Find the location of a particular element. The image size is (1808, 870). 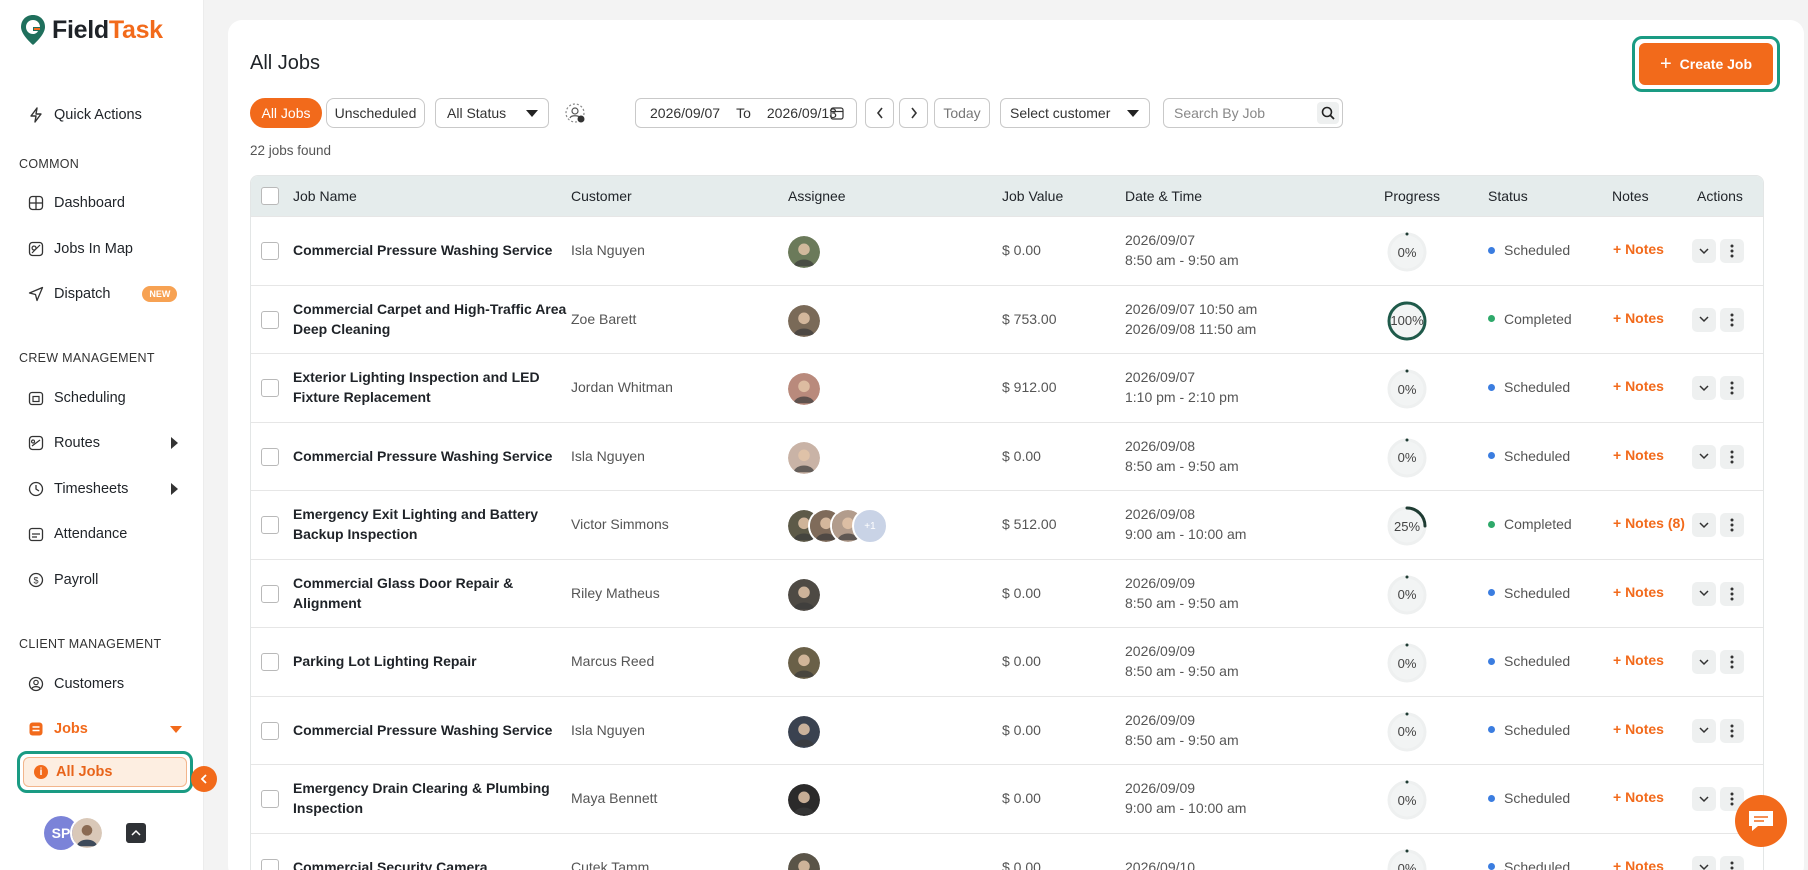

date-to: 2026/09/13 is located at coordinates (802, 113).